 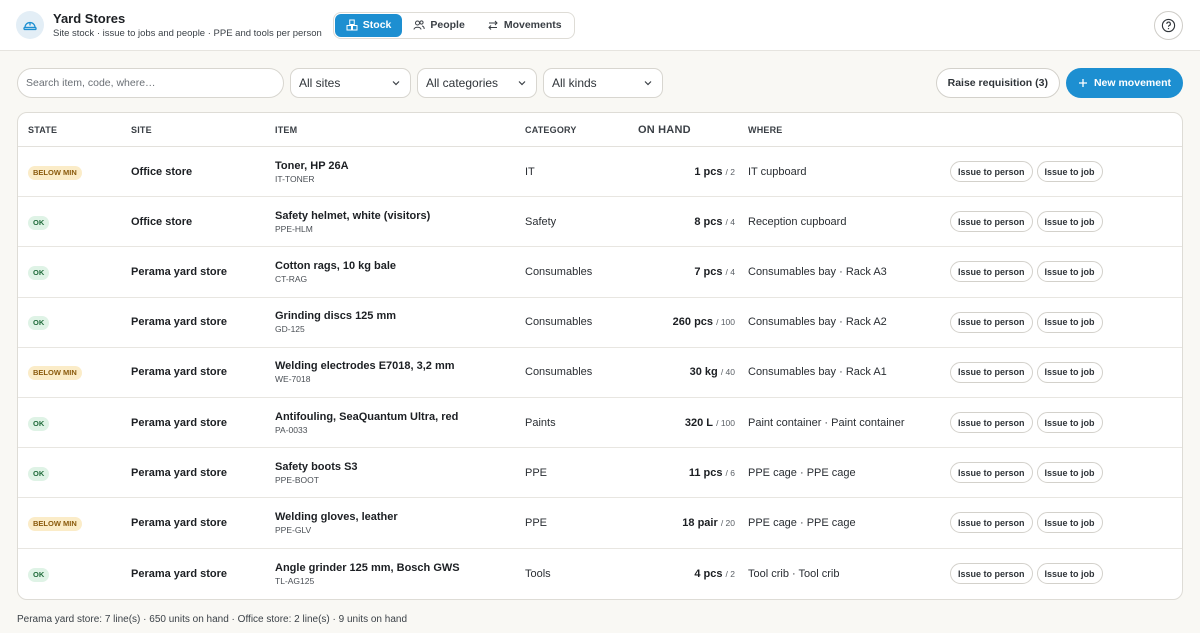 I want to click on where-cell: IT cupboard, so click(x=777, y=171).